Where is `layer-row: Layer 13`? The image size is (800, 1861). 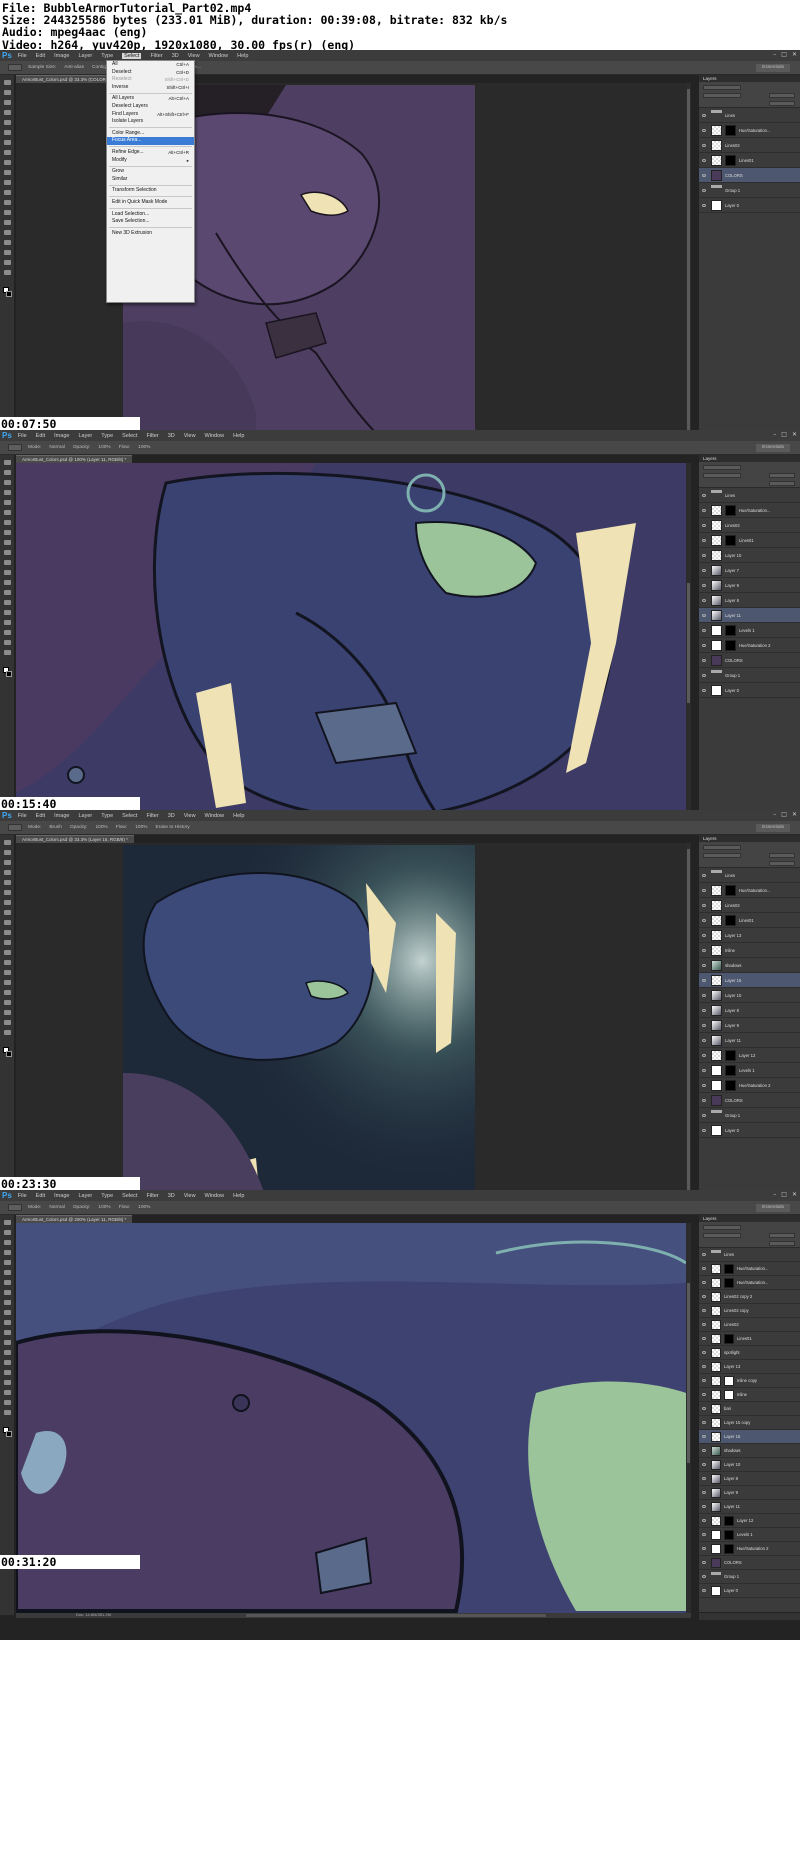 layer-row: Layer 13 is located at coordinates (749, 935).